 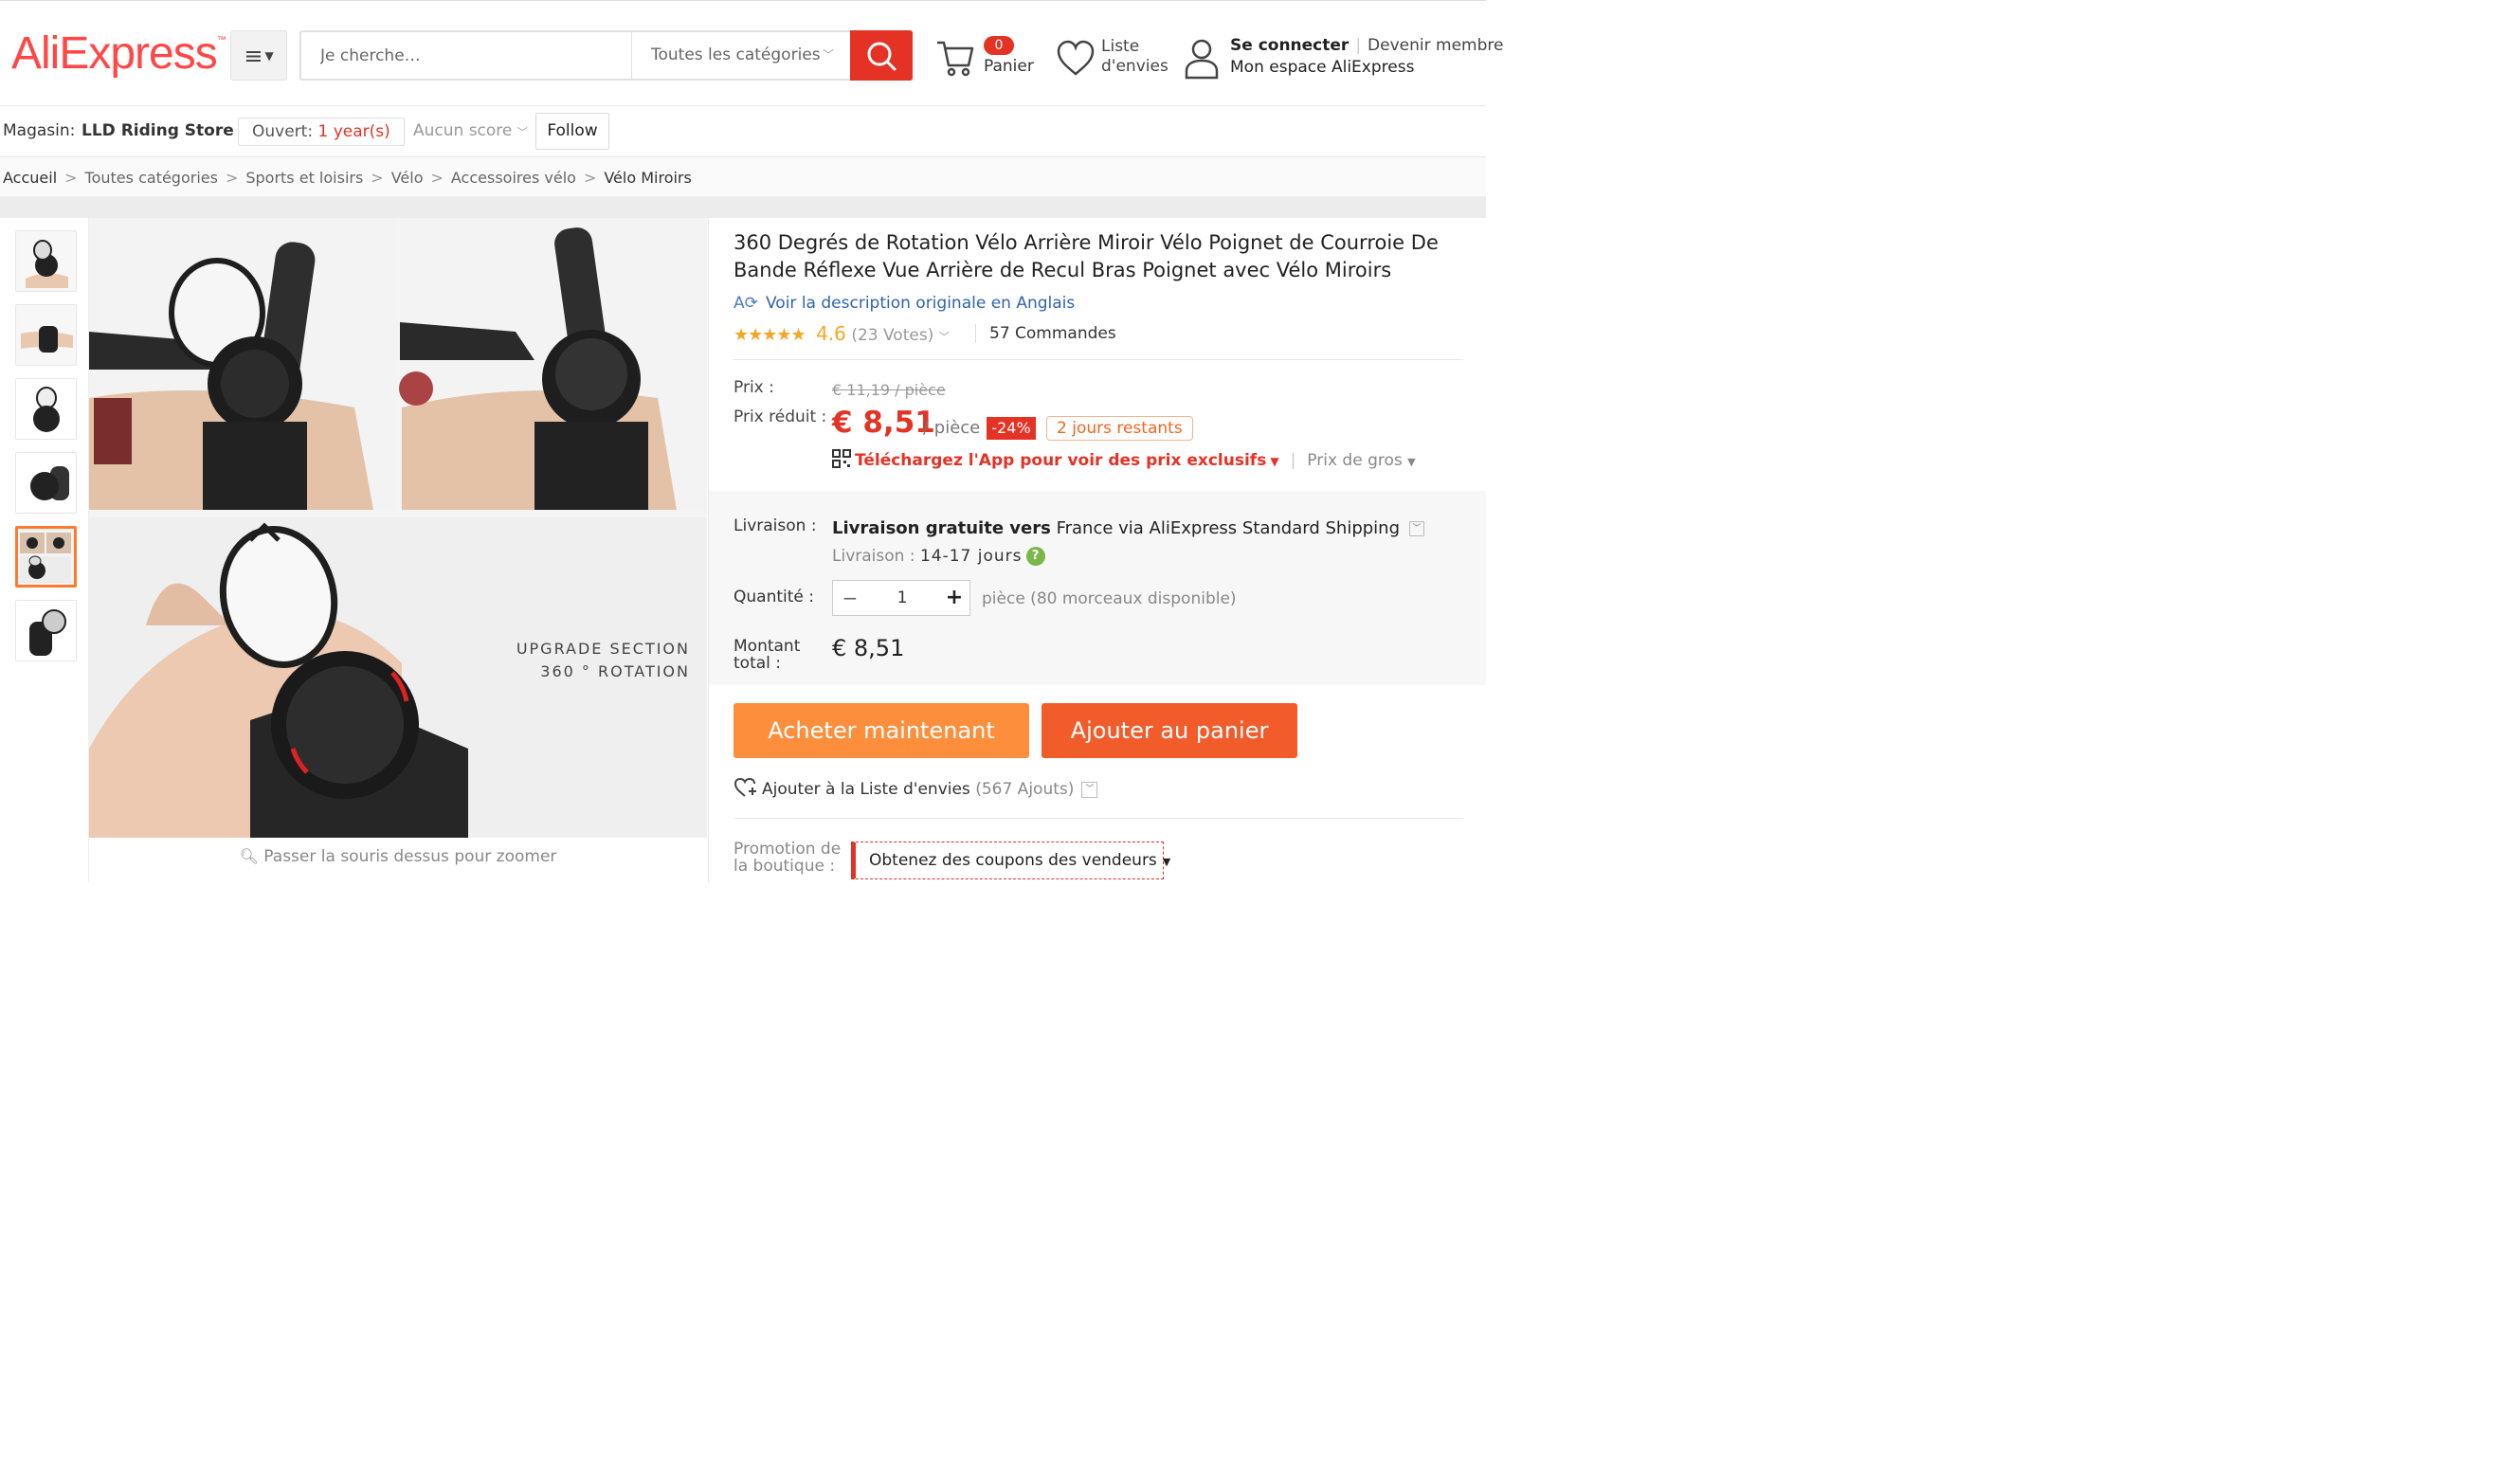 What do you see at coordinates (770, 335) in the screenshot?
I see `star-rating: ★★★★★` at bounding box center [770, 335].